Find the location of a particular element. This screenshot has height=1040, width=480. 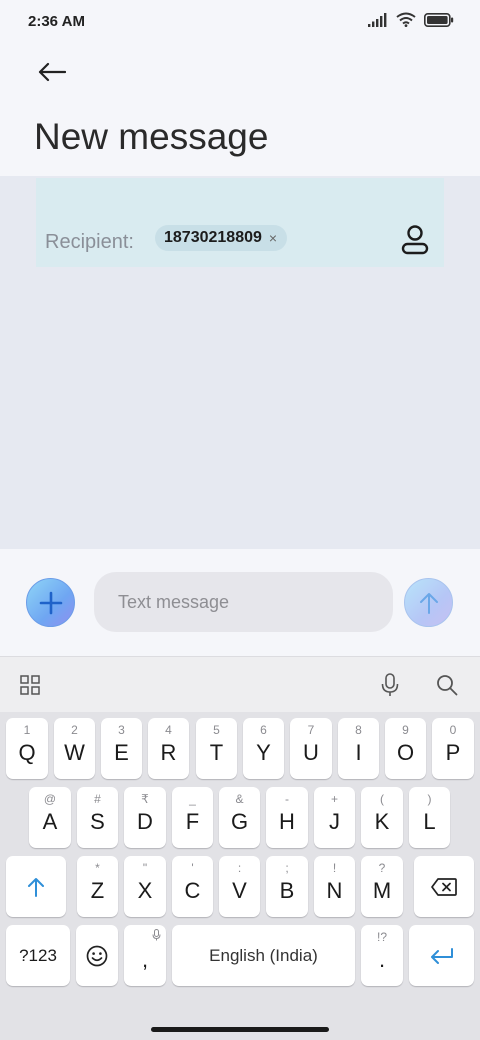

key-a: @ A is located at coordinates (50, 817).